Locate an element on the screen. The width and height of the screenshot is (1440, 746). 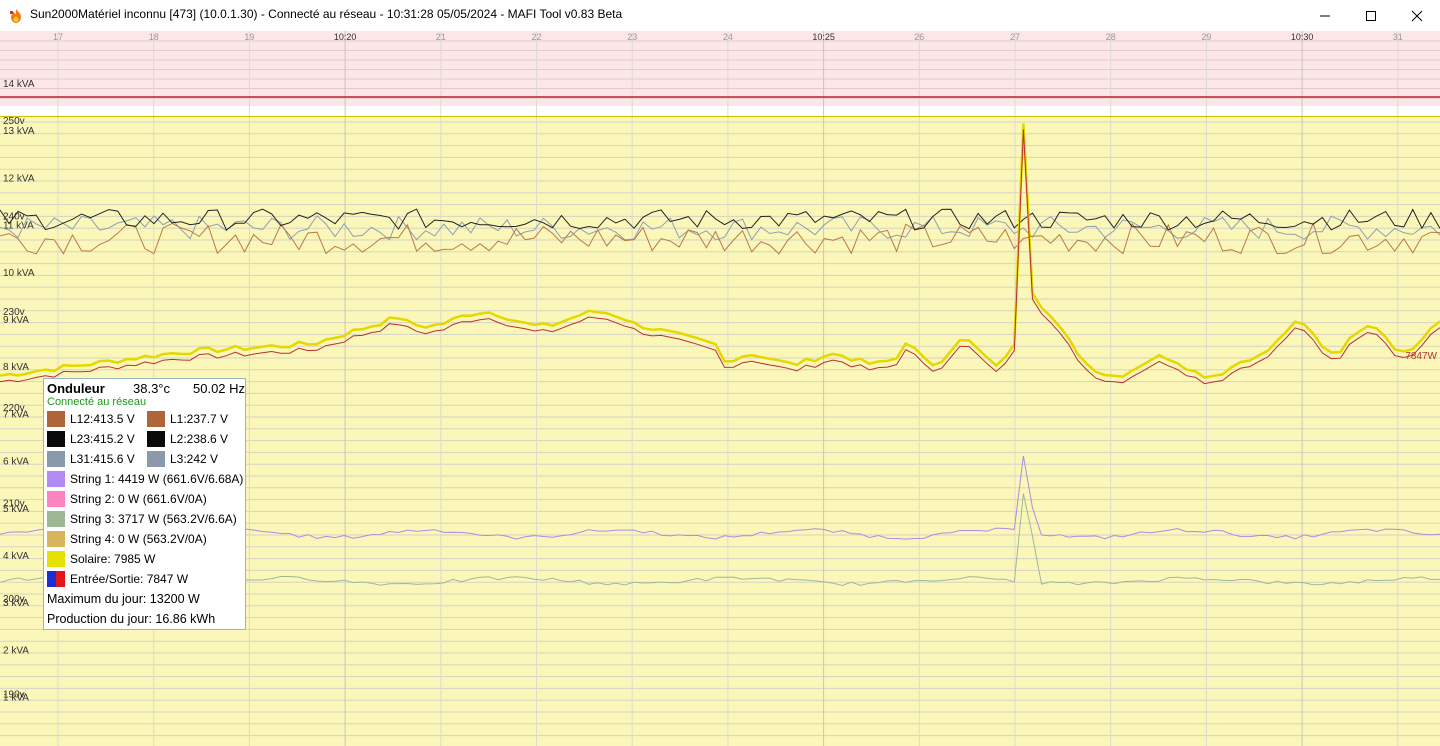
legend-item-string4: String 4: 0 W (563.2V/0A) is located at coordinates (127, 539).